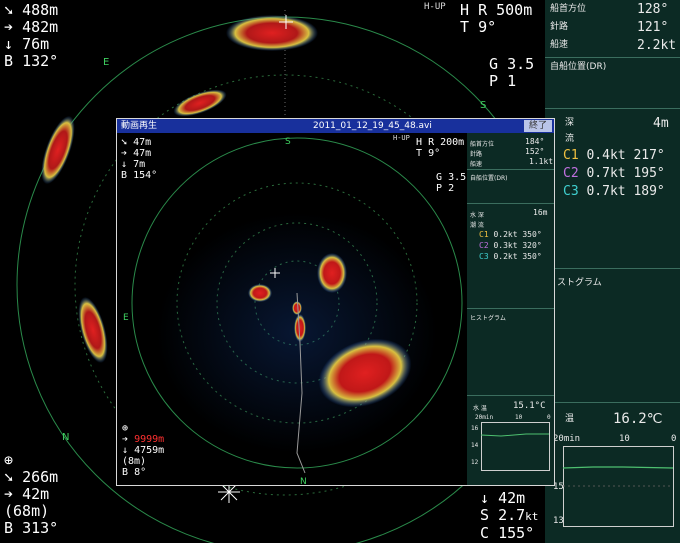 This screenshot has width=680, height=543. What do you see at coordinates (496, 18) in the screenshot?
I see `range-readout: H R 500m T 9°` at bounding box center [496, 18].